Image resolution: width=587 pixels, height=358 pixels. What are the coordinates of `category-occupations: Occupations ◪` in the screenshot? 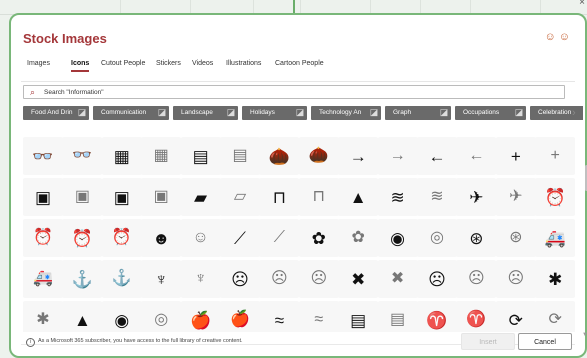 It's located at (490, 113).